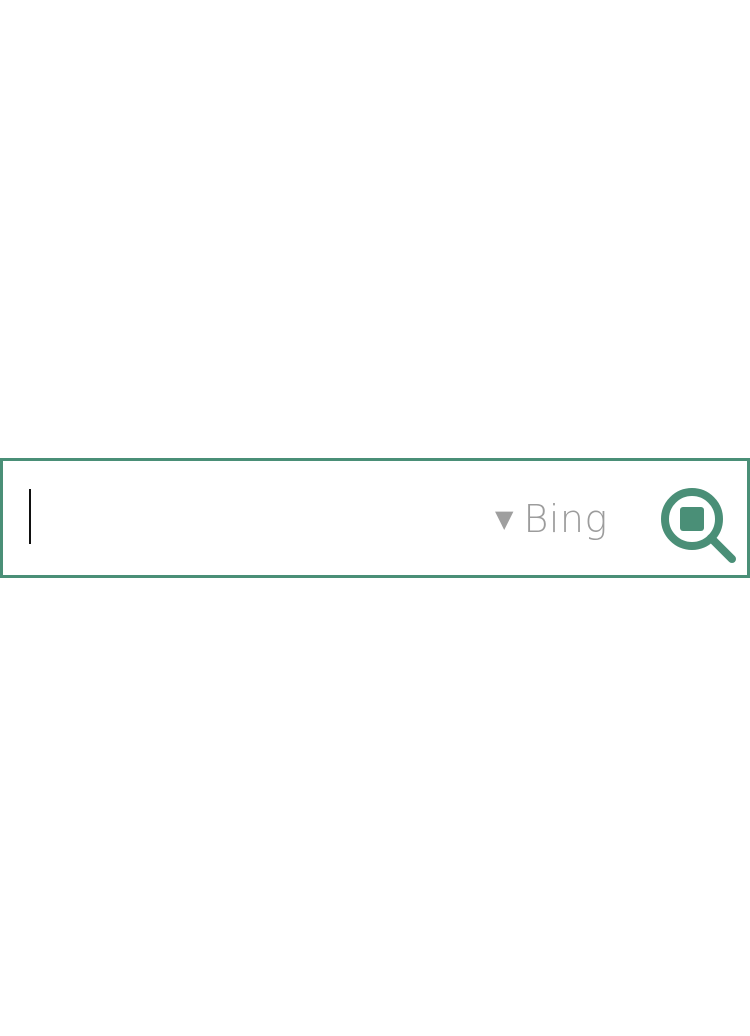 This screenshot has width=750, height=1036. I want to click on caret-down-icon: ▼, so click(504, 519).